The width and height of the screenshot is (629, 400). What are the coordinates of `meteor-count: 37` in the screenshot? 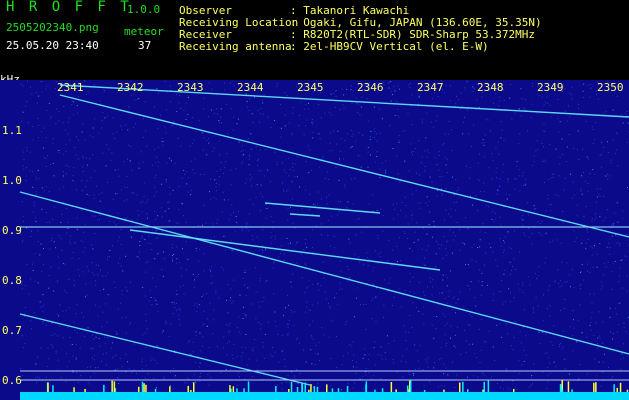 It's located at (145, 45).